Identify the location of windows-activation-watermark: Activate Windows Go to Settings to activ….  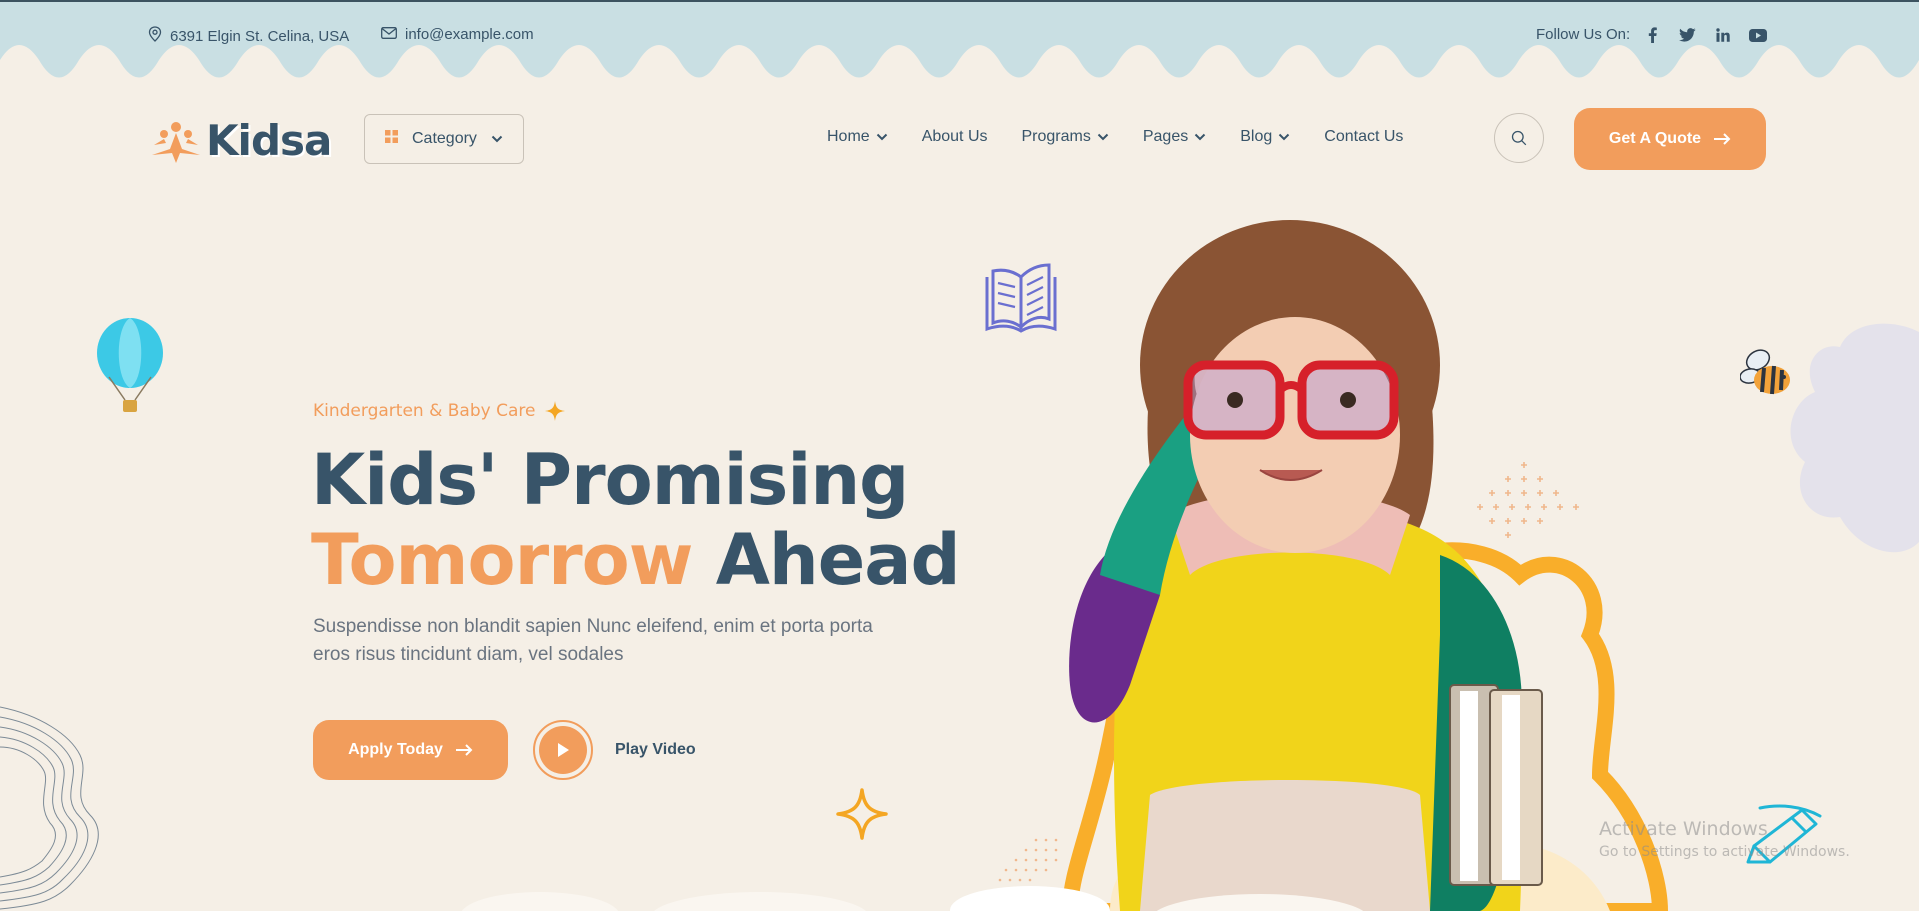
(1724, 839).